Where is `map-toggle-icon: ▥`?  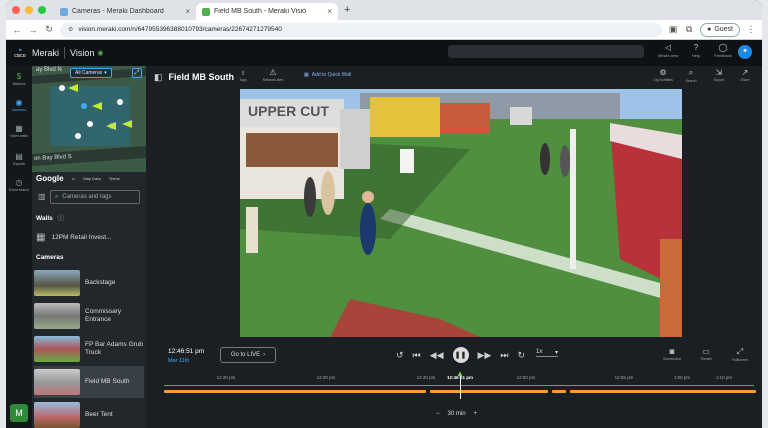
map-toggle-icon: ▥ is located at coordinates (42, 196).